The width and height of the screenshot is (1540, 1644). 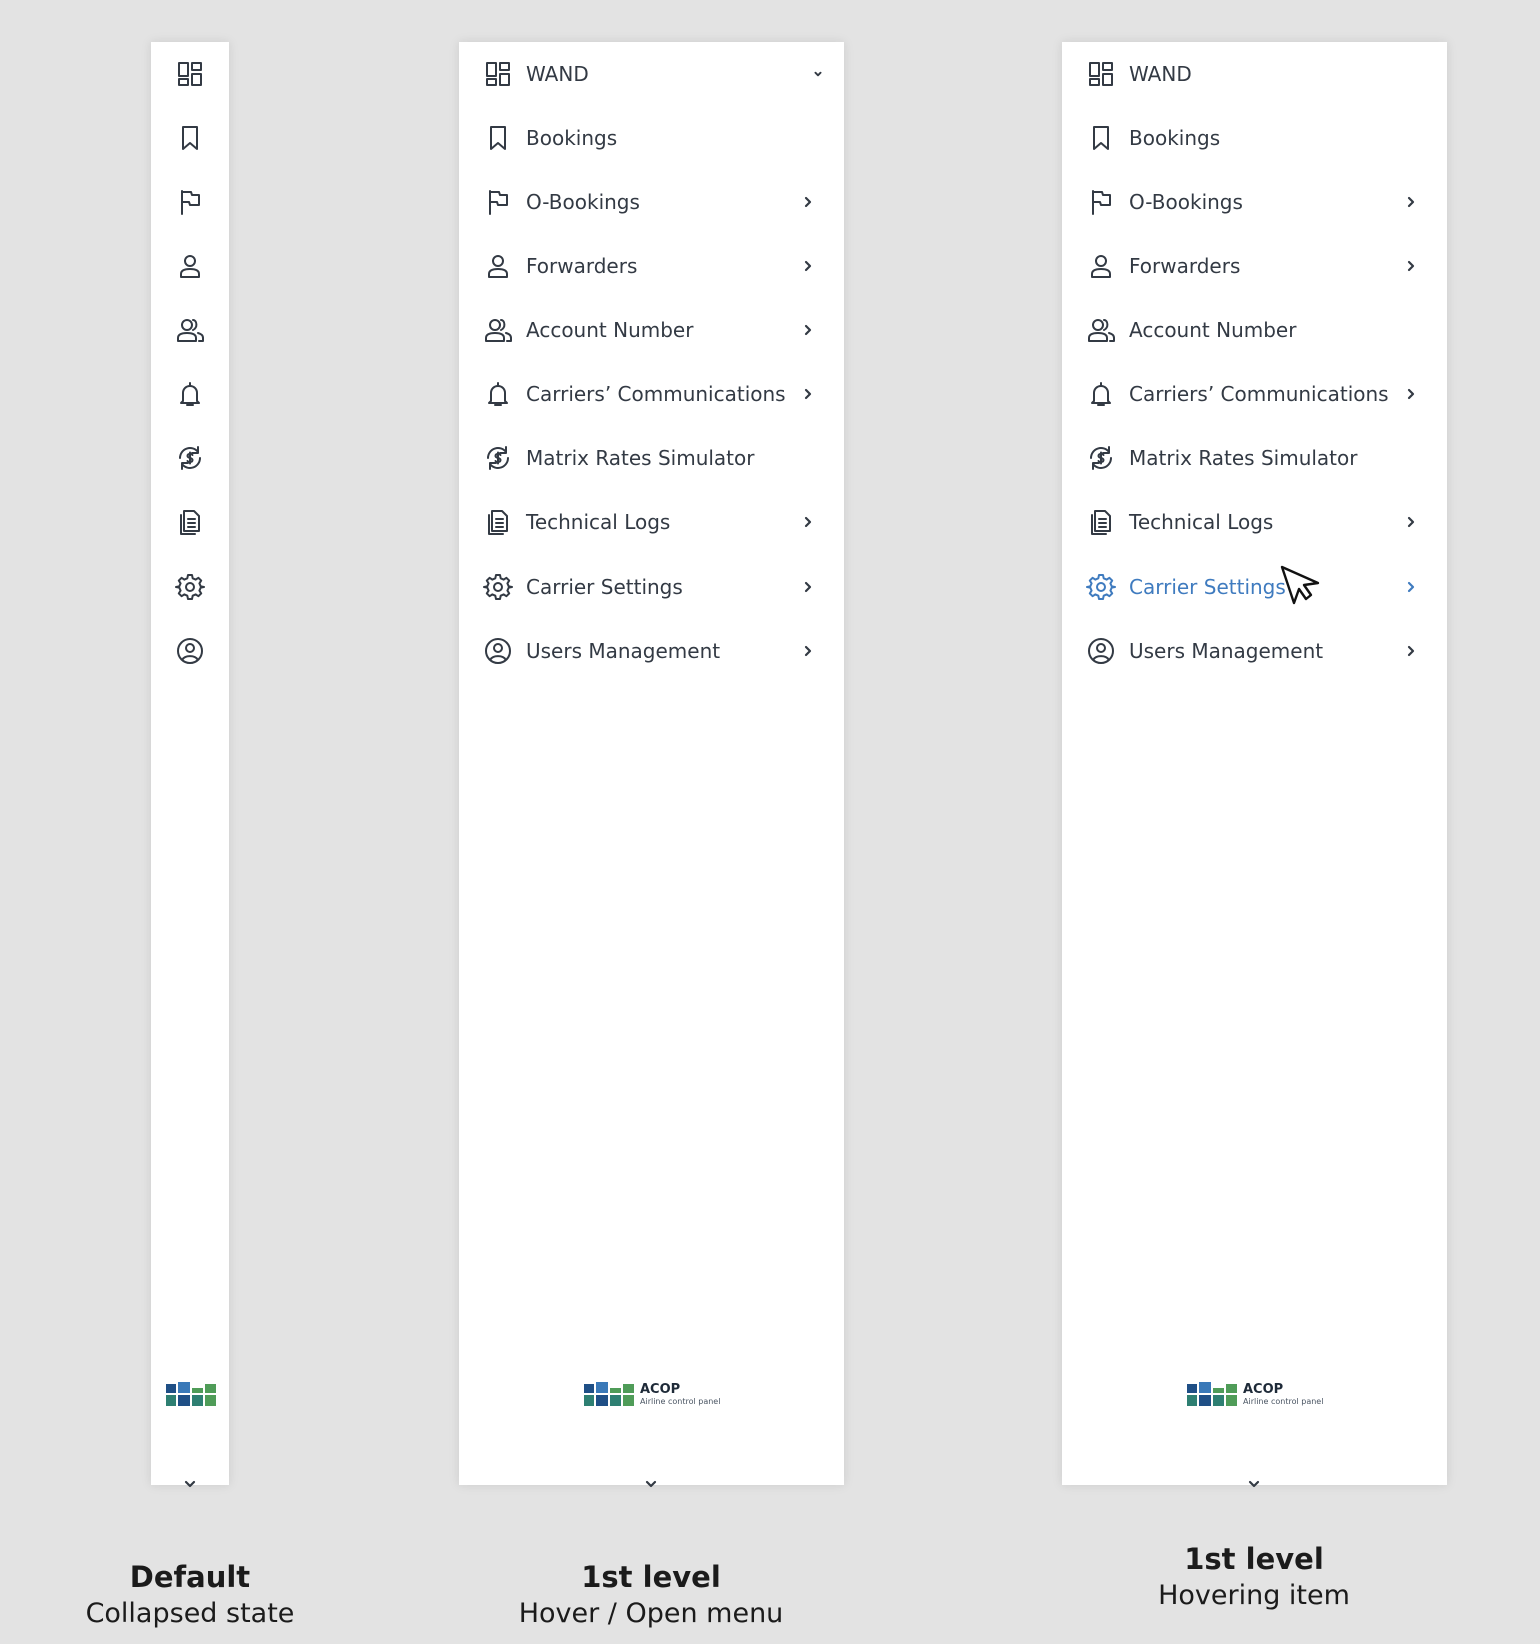 I want to click on sidebar-item-flag, so click(x=190, y=202).